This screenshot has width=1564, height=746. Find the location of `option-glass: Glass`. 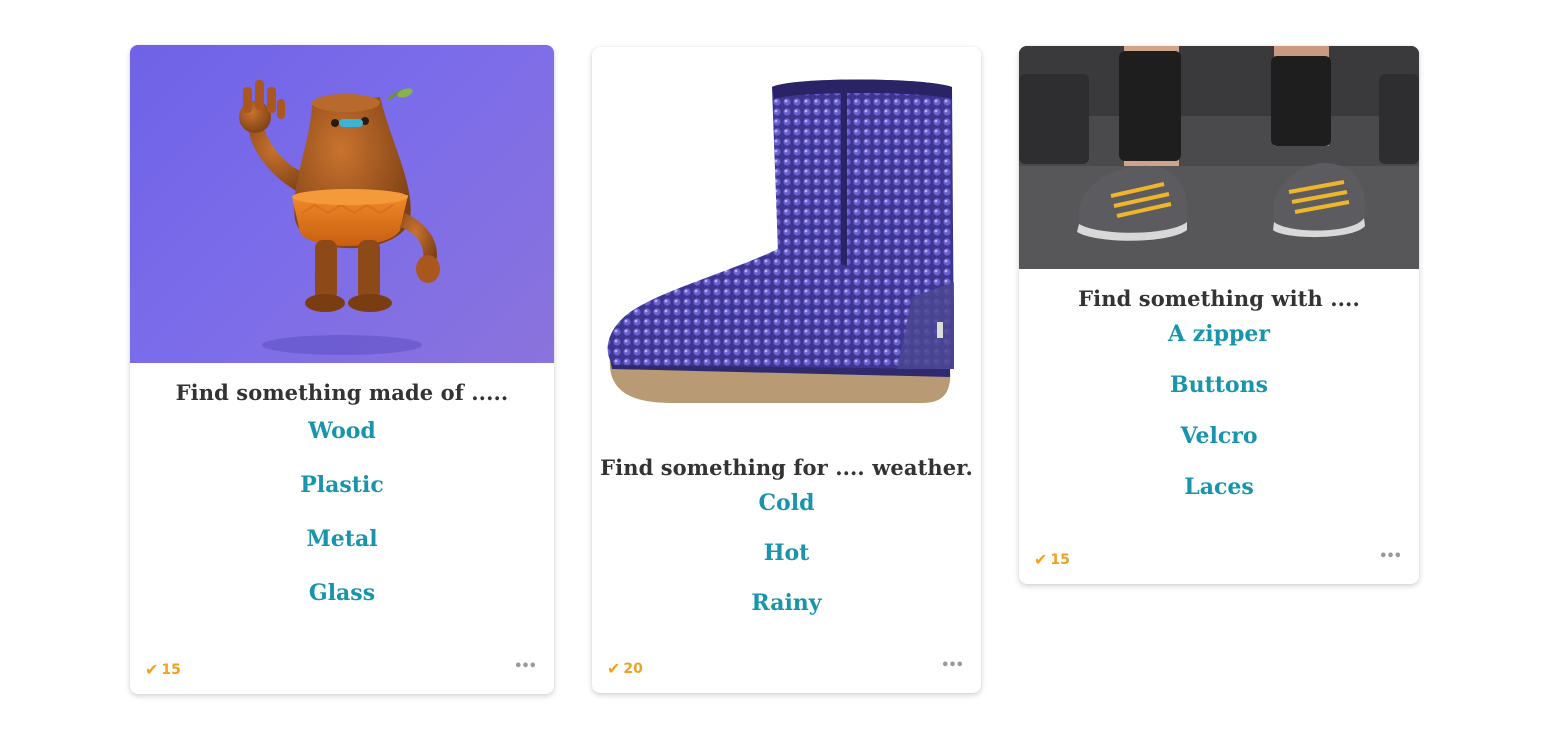

option-glass: Glass is located at coordinates (342, 593).